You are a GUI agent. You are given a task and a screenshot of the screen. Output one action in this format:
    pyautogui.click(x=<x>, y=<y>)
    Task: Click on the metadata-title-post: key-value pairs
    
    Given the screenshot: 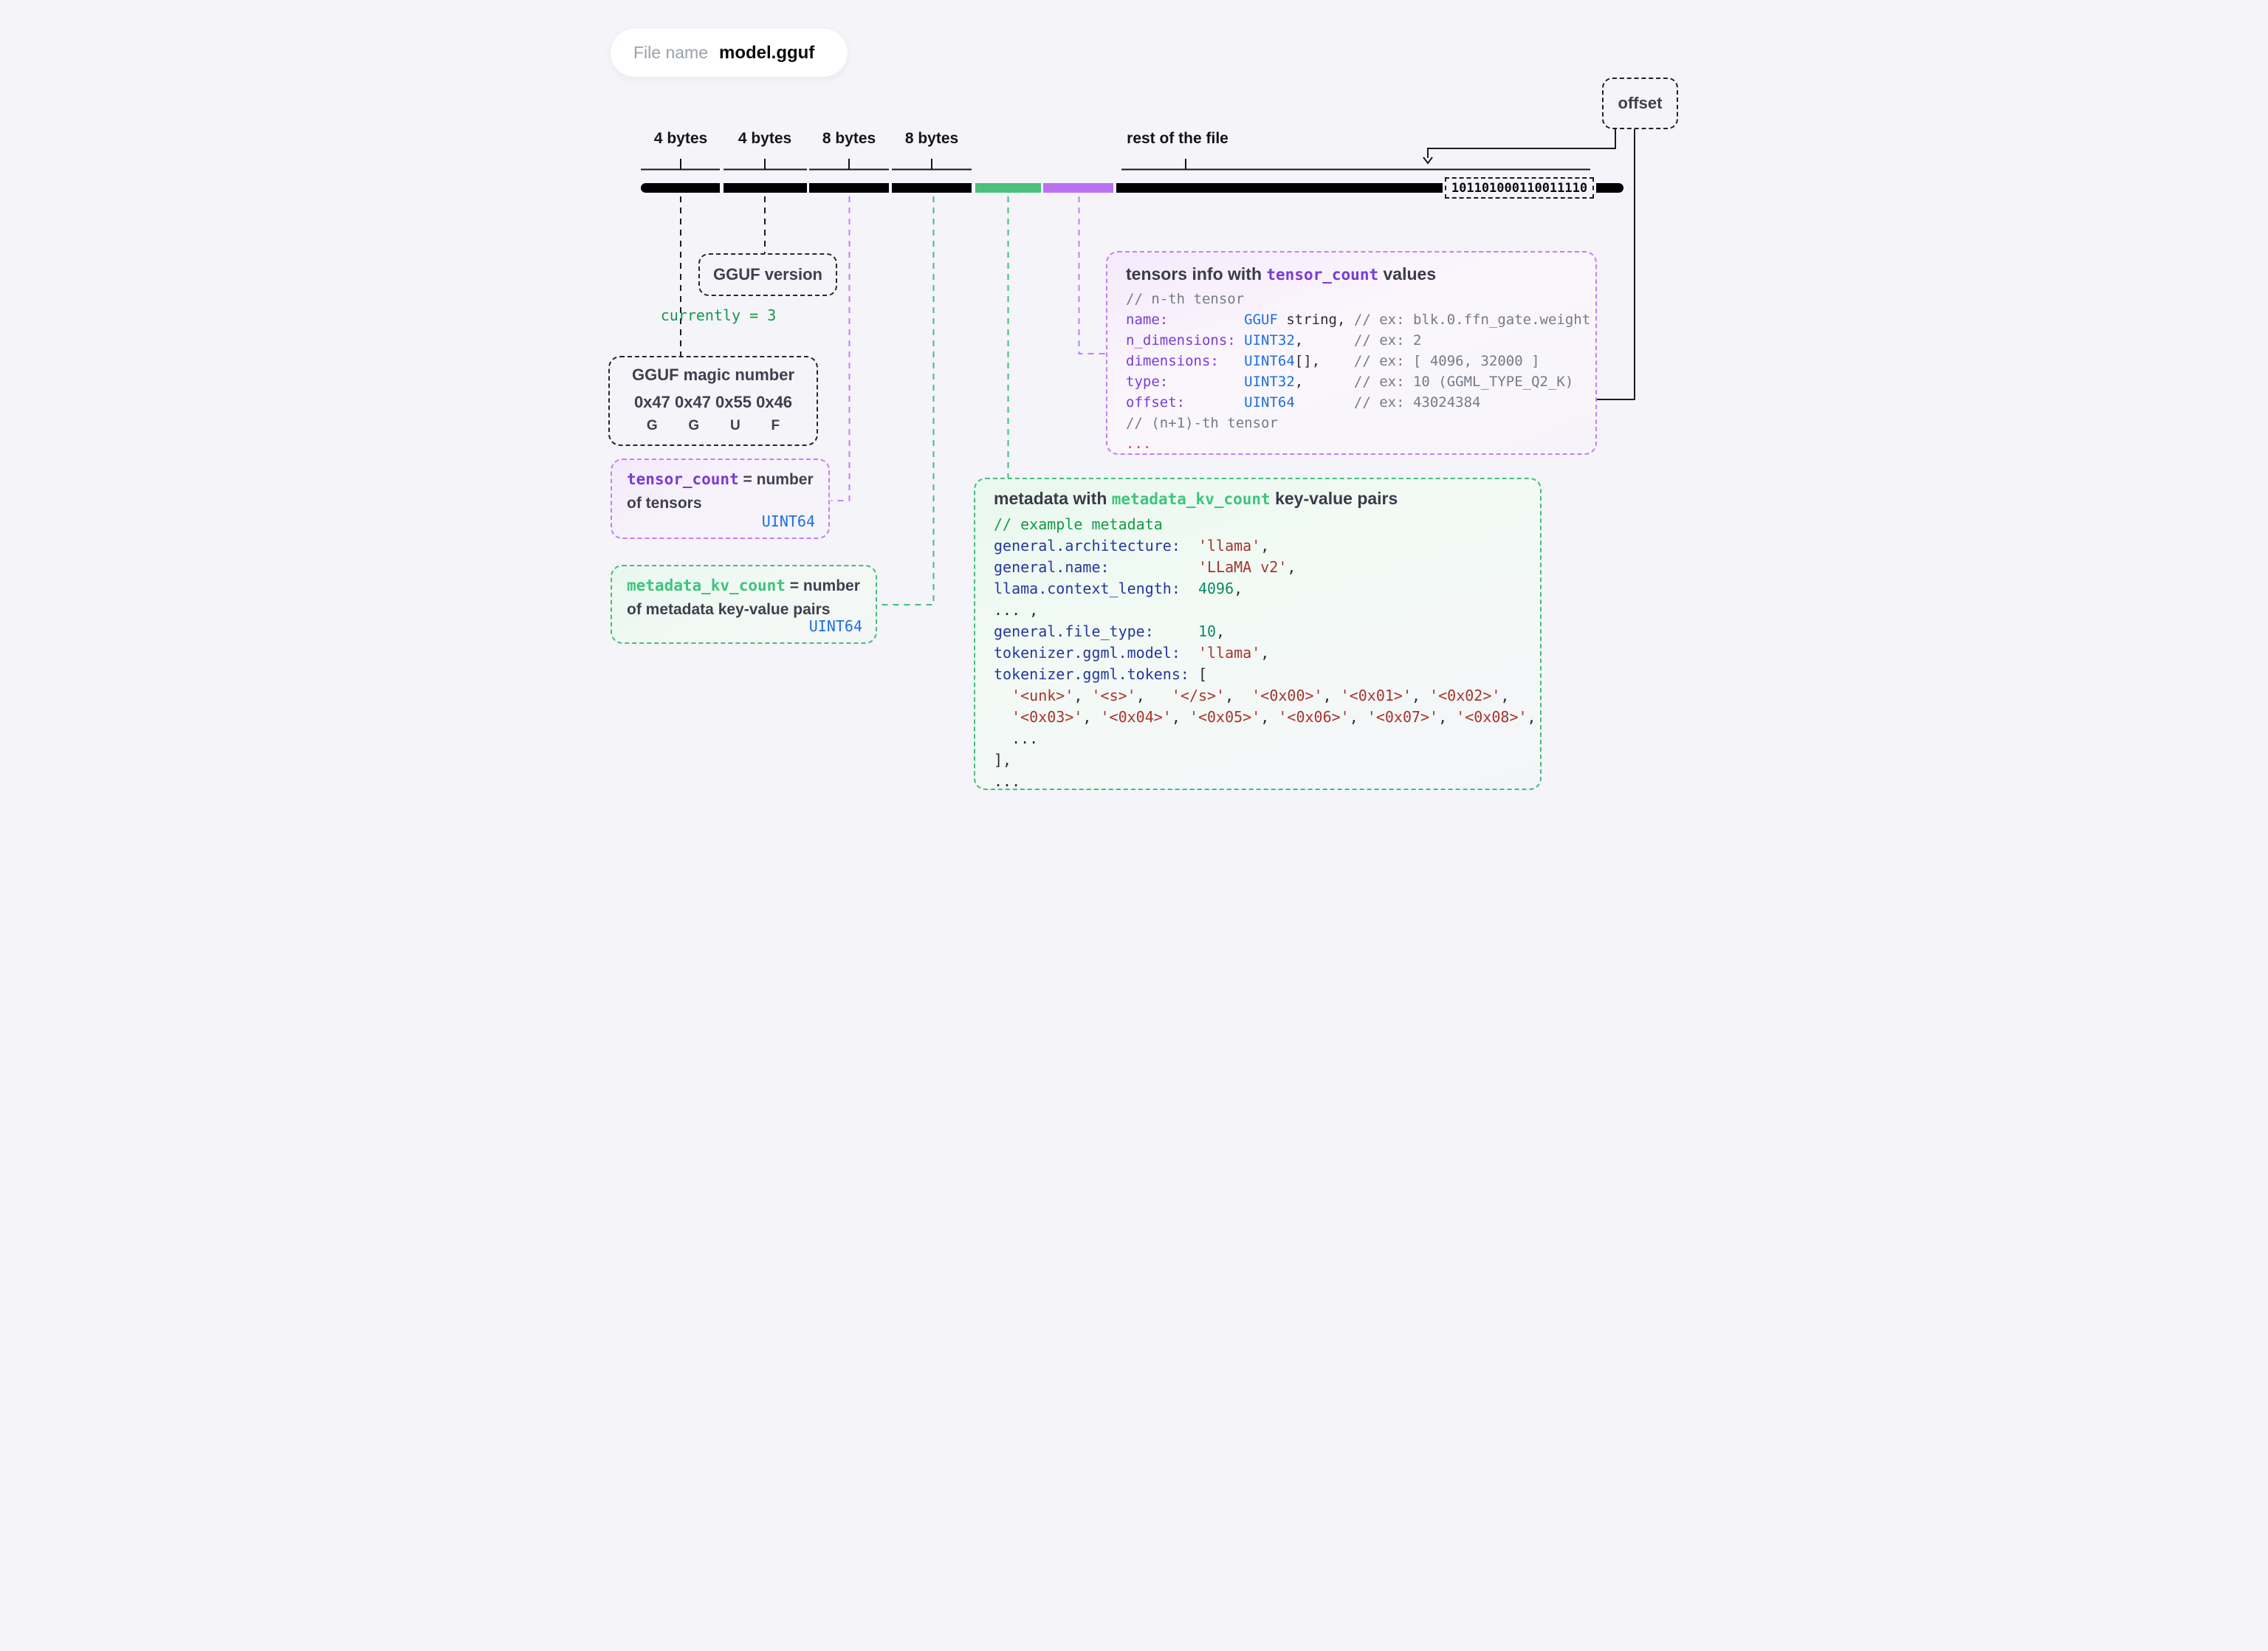 What is the action you would take?
    pyautogui.click(x=1334, y=498)
    